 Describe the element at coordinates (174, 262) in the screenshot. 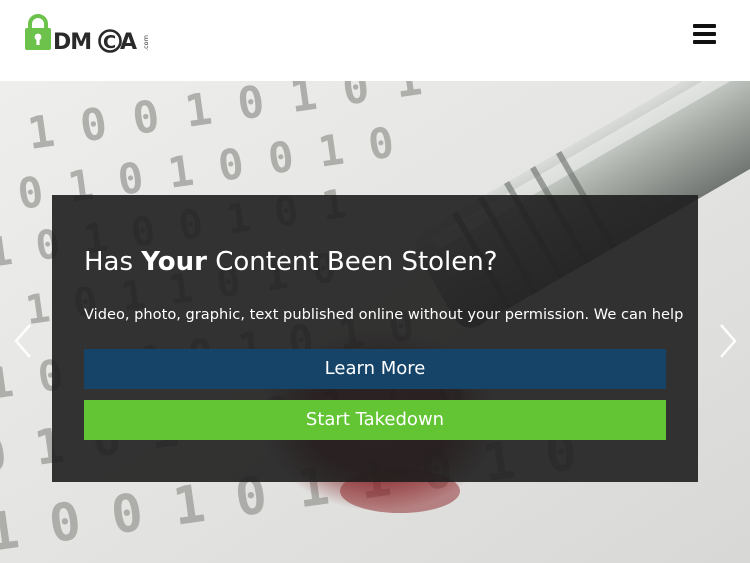

I see `headline-emphasis: Your` at that location.